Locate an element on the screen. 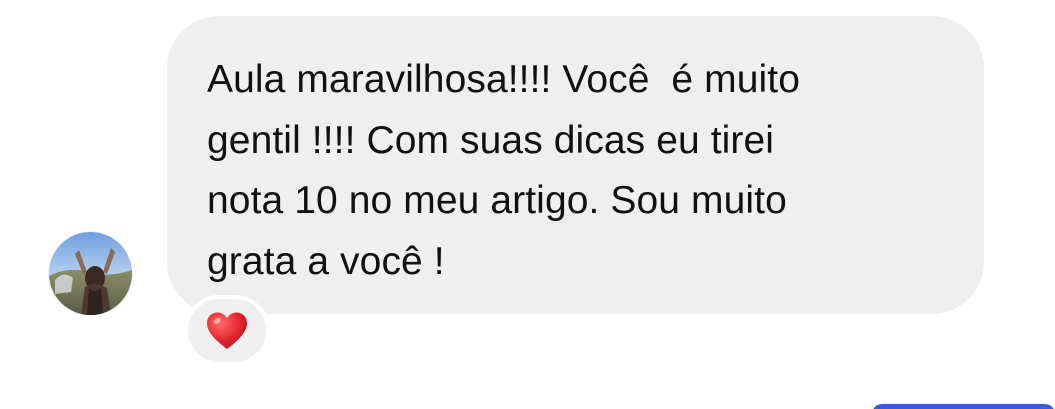 This screenshot has height=409, width=1055. heart-icon is located at coordinates (227, 330).